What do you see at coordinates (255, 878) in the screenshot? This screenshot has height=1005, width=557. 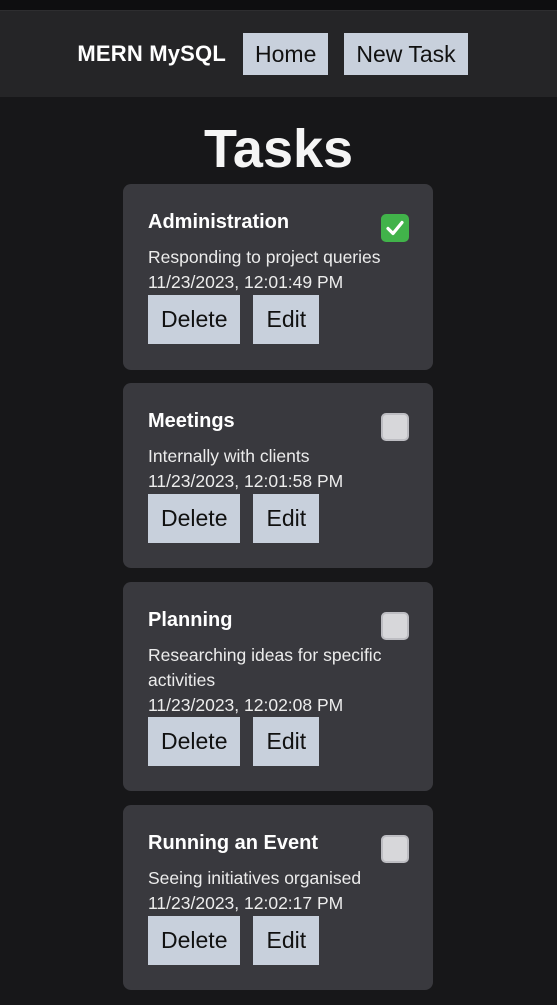 I see `task-description: Seeing initiatives organised` at bounding box center [255, 878].